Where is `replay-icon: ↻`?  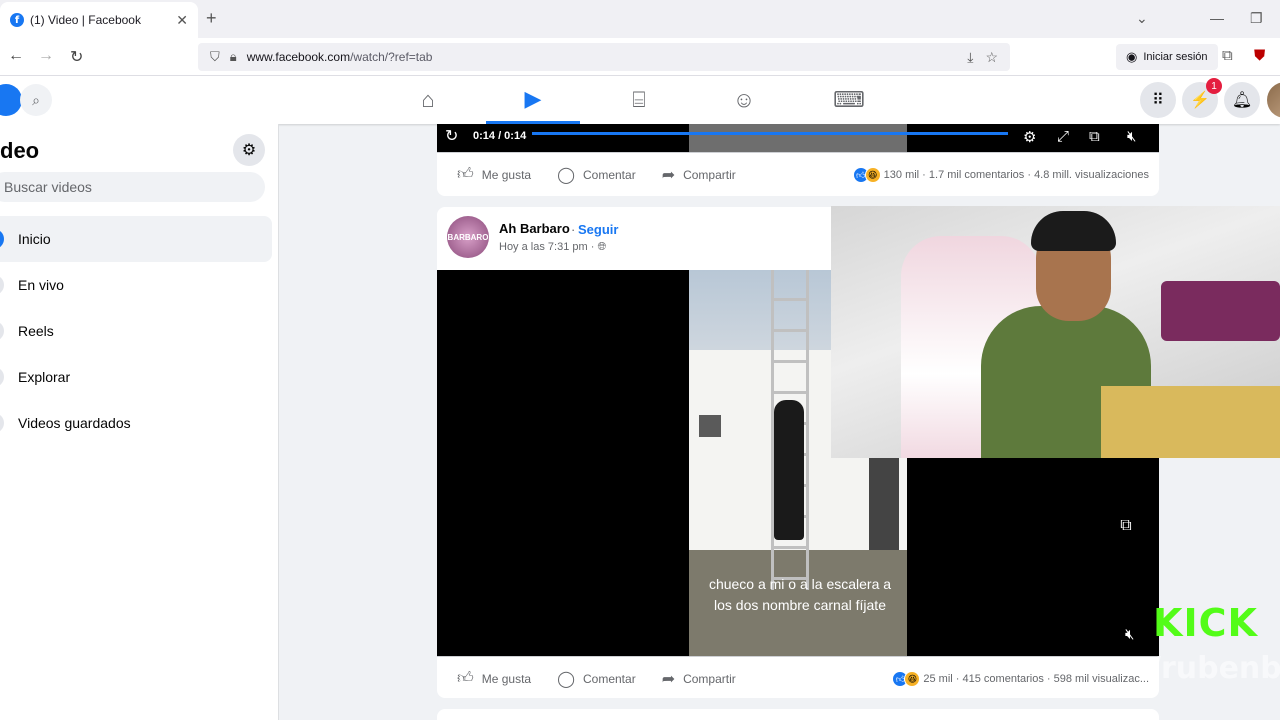 replay-icon: ↻ is located at coordinates (451, 136).